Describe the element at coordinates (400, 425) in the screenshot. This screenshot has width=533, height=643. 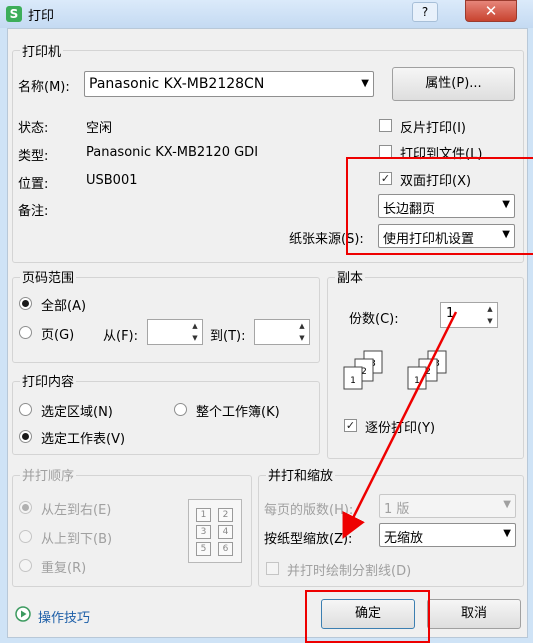
I see `annotation-arrow` at that location.